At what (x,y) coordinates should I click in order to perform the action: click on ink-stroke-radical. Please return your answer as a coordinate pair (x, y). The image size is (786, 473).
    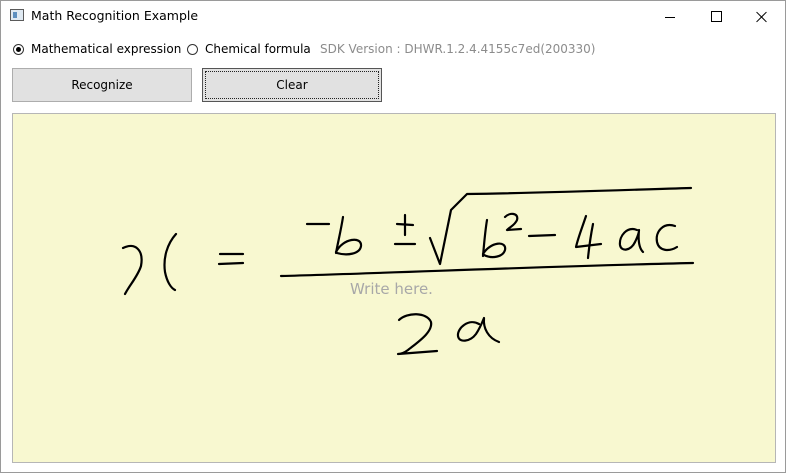
    Looking at the image, I should click on (560, 226).